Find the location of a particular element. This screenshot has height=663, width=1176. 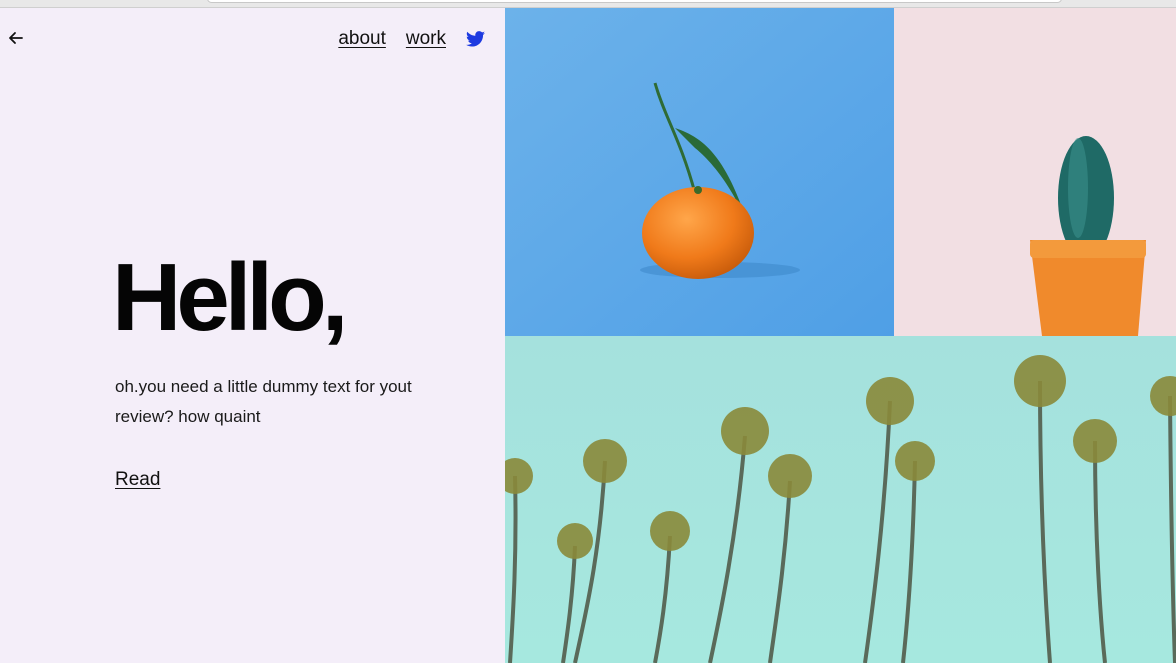

arrow-left-icon is located at coordinates (16, 38).